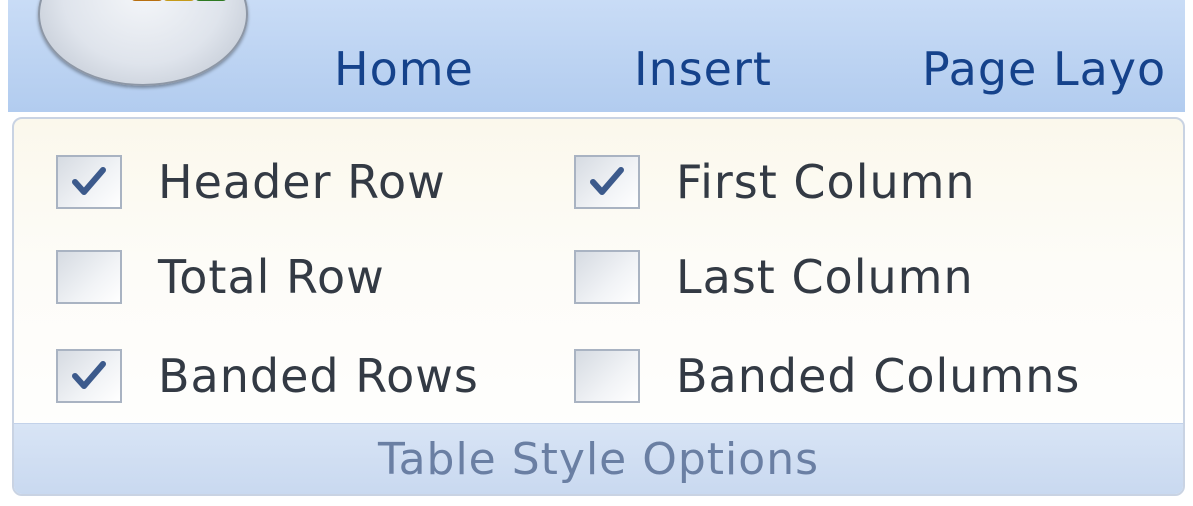 This screenshot has height=506, width=1193. What do you see at coordinates (703, 69) in the screenshot?
I see `tab-insert: Insert` at bounding box center [703, 69].